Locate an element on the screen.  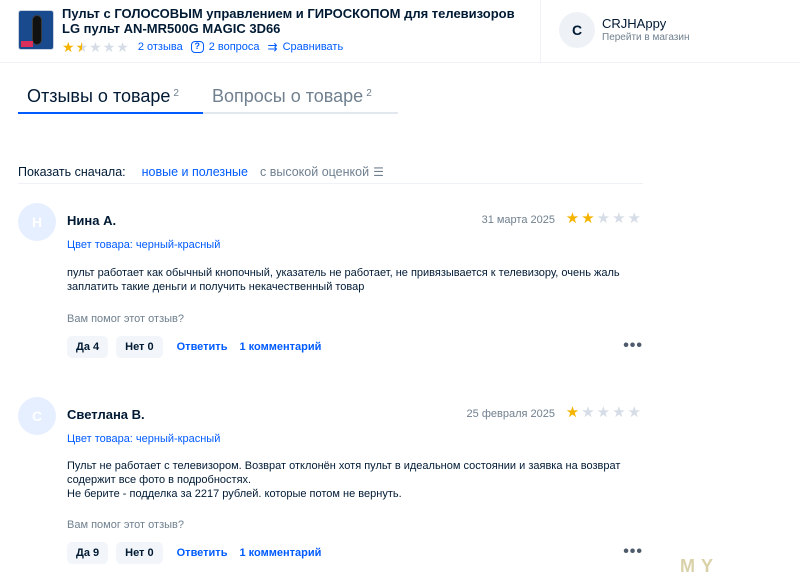
review-text-line: содержит все фото в подробностях. is located at coordinates (159, 480).